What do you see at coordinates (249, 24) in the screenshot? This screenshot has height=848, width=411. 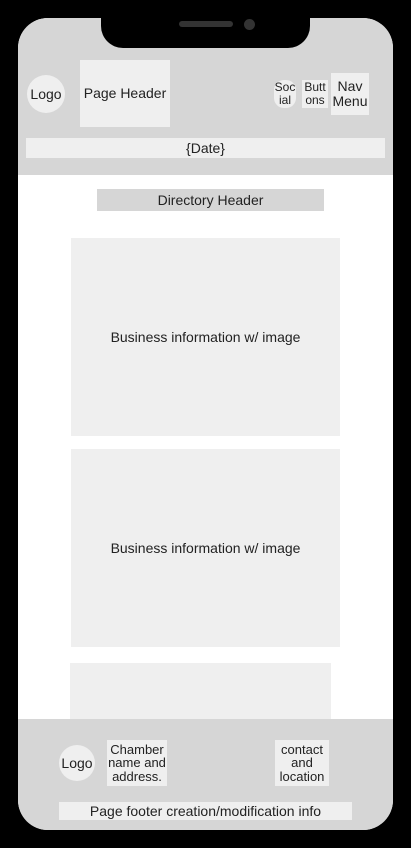 I see `camera-icon` at bounding box center [249, 24].